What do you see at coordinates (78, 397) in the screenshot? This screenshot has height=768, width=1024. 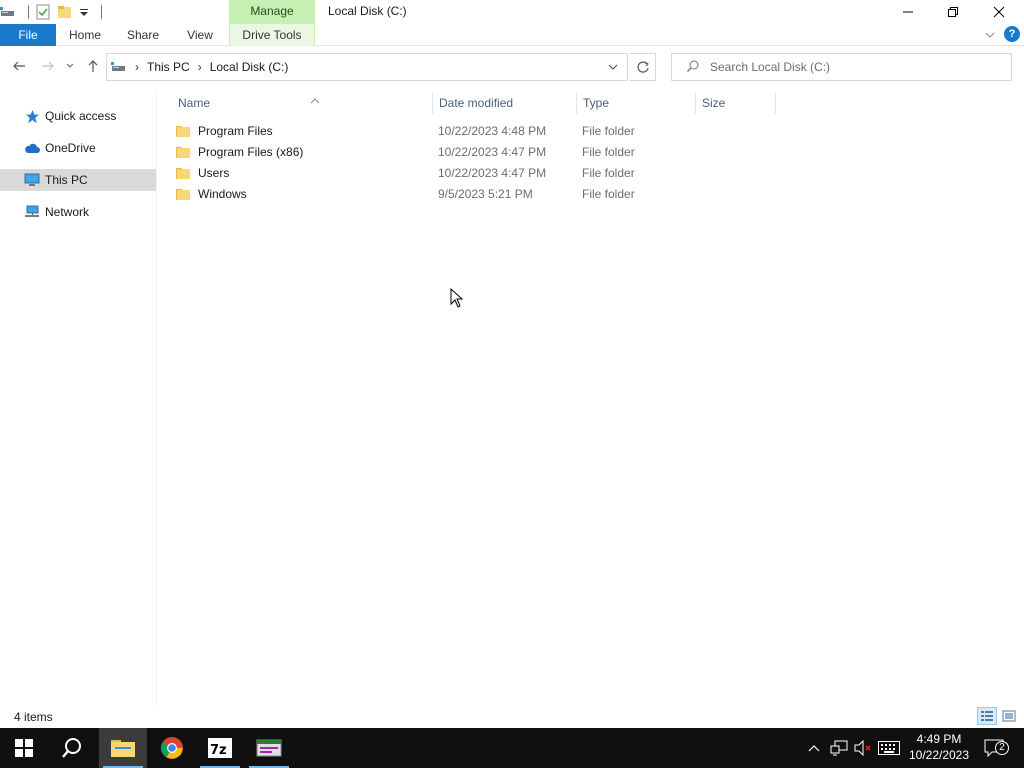 I see `navigation-pane: Quick access OneDrive This PC Network` at bounding box center [78, 397].